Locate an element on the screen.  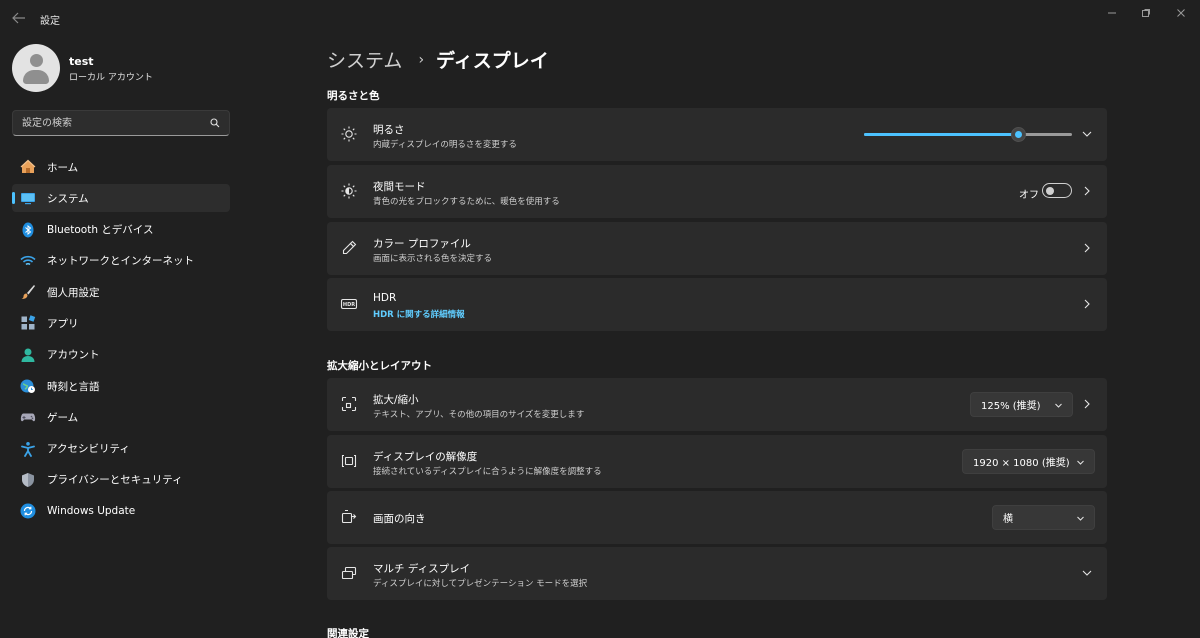
title-bar: 設定 is located at coordinates (600, 18).